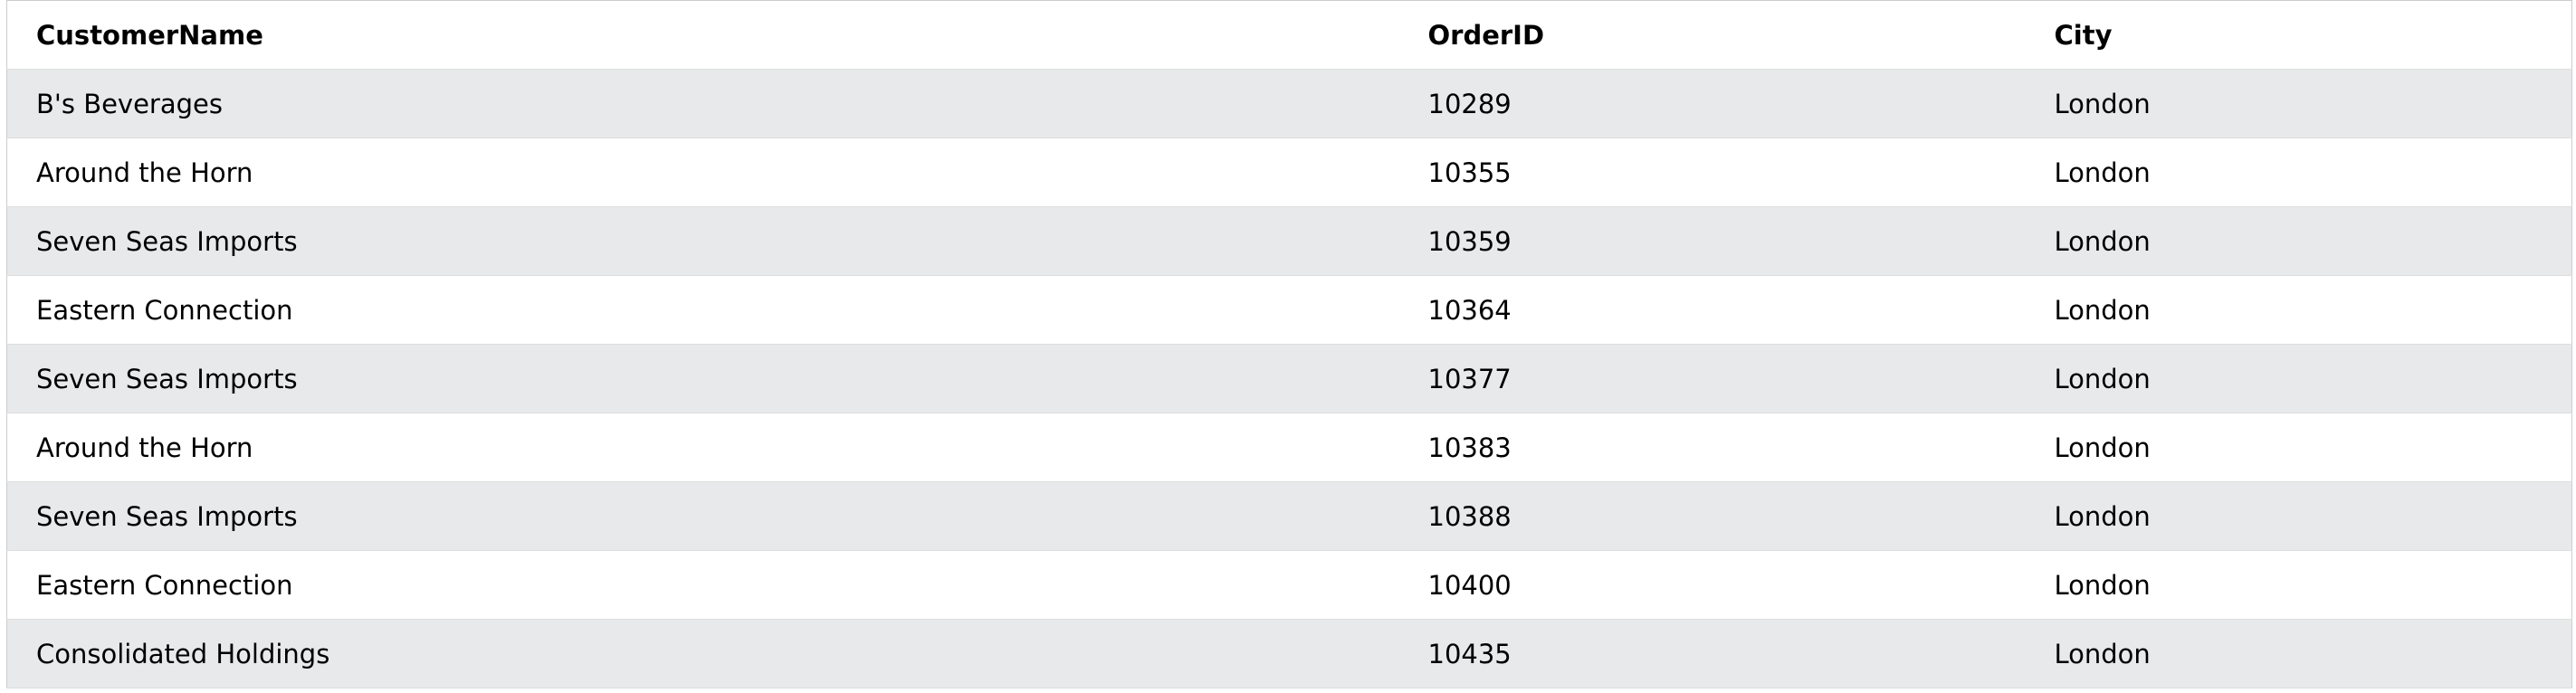  I want to click on table-row: B's Beverages 10289 London, so click(1289, 103).